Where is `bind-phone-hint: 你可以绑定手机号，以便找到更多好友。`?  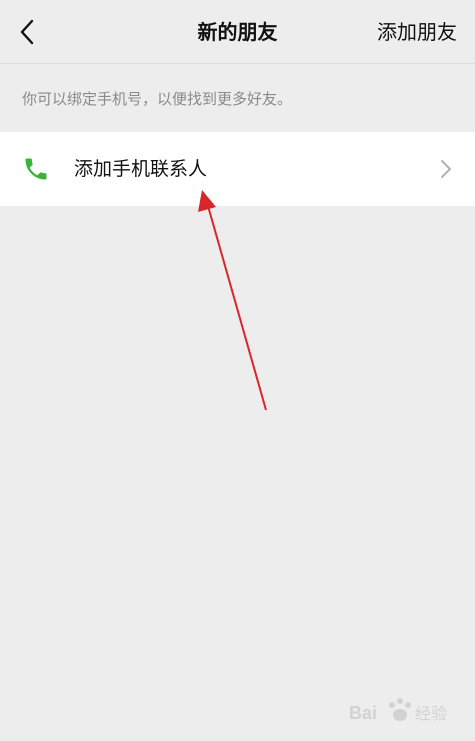
bind-phone-hint: 你可以绑定手机号，以便找到更多好友。 is located at coordinates (157, 99).